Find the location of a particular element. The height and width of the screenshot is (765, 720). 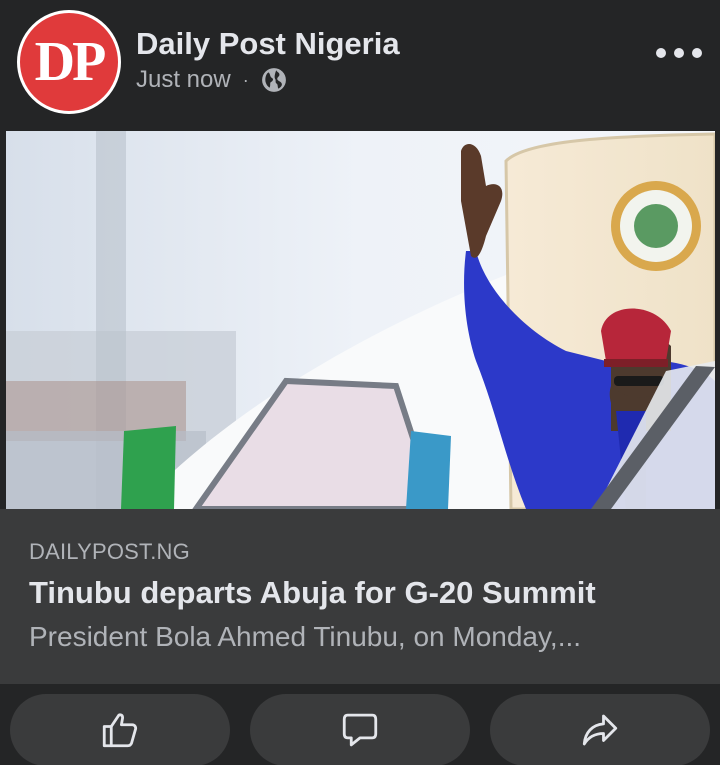

link-domain: DAILYPOST.NG is located at coordinates (109, 551).